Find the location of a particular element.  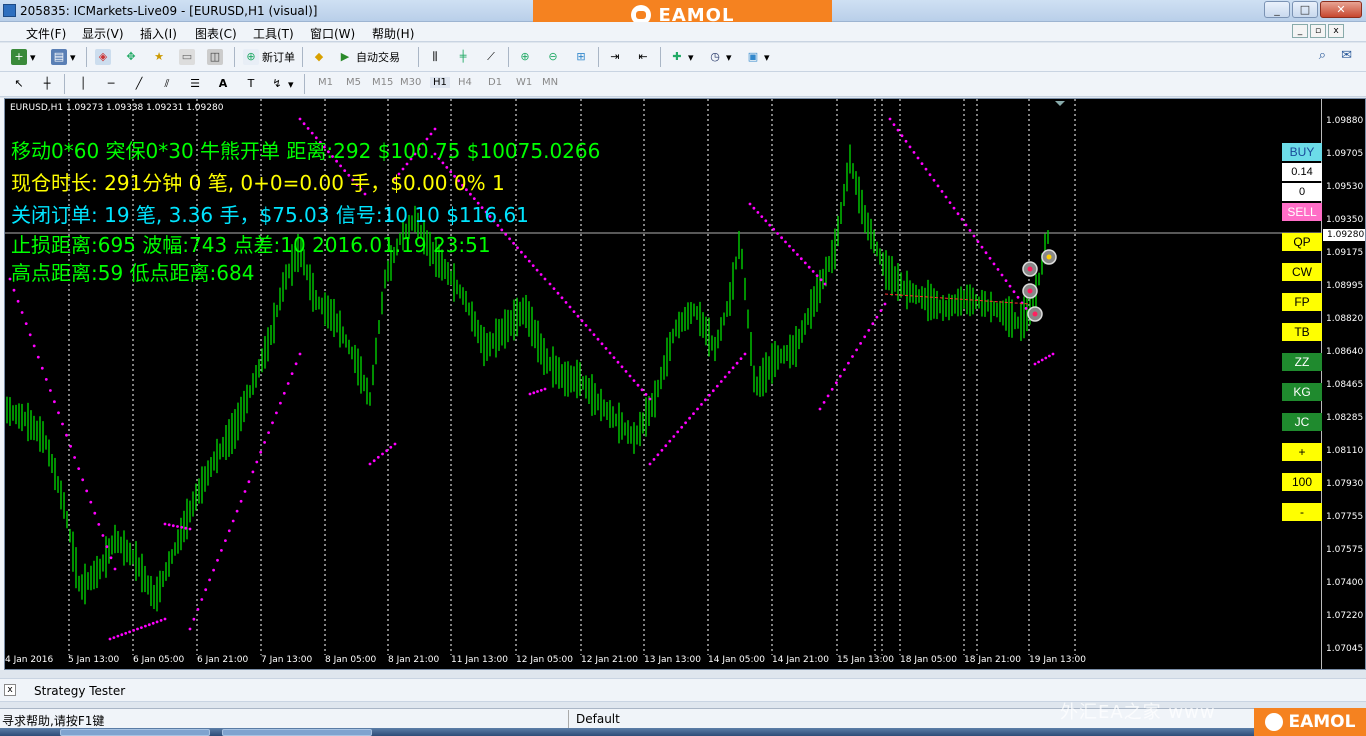

mdi-minimize-button: _ is located at coordinates (1300, 31).